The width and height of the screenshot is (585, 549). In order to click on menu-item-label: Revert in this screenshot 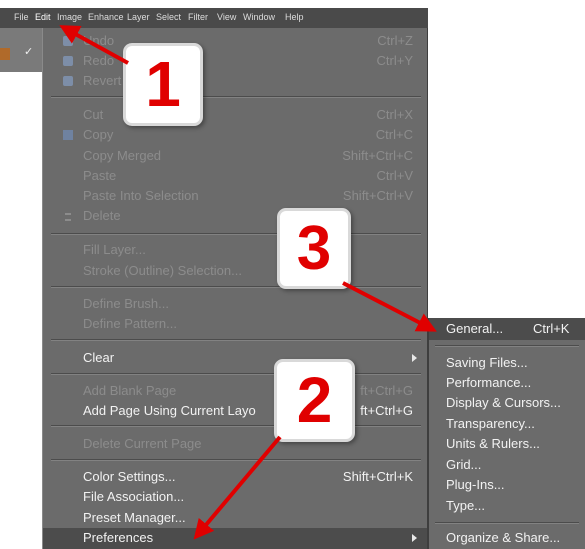, I will do `click(102, 80)`.